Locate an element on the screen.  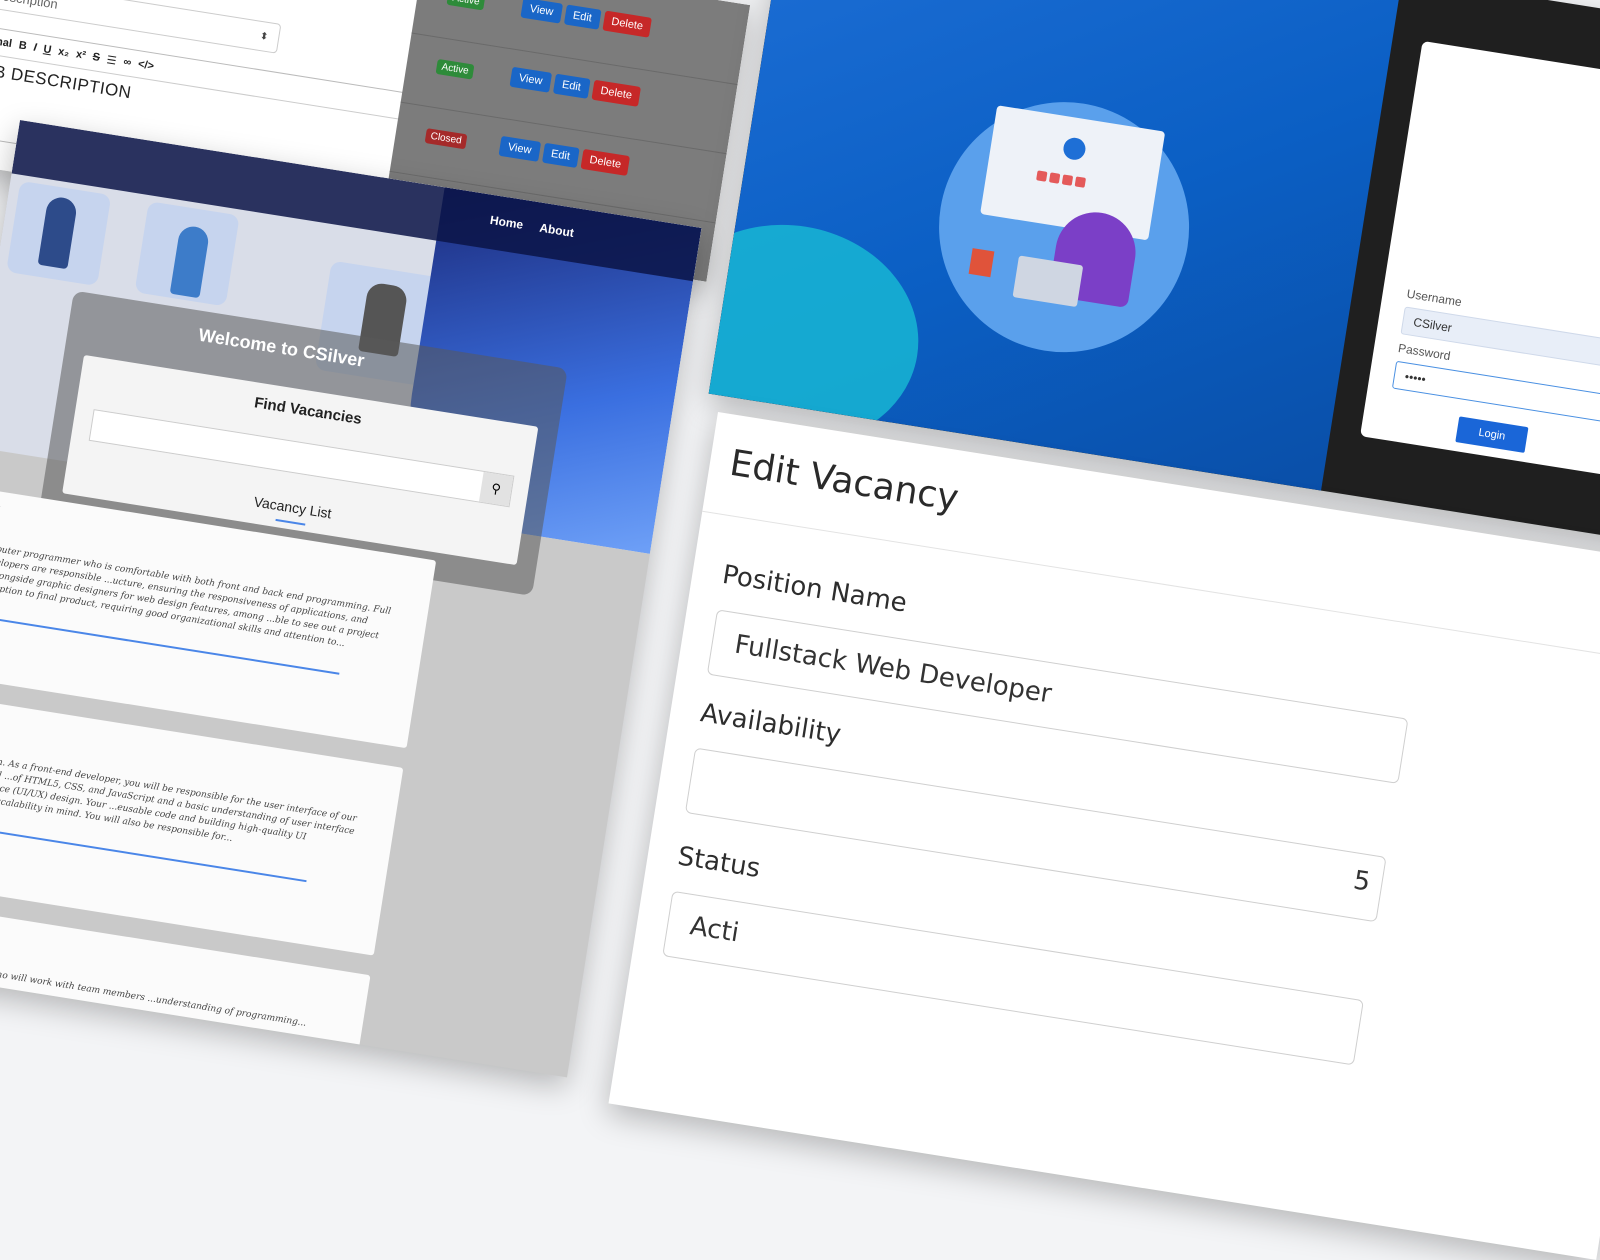
nav-link-home: Home is located at coordinates (506, 222).